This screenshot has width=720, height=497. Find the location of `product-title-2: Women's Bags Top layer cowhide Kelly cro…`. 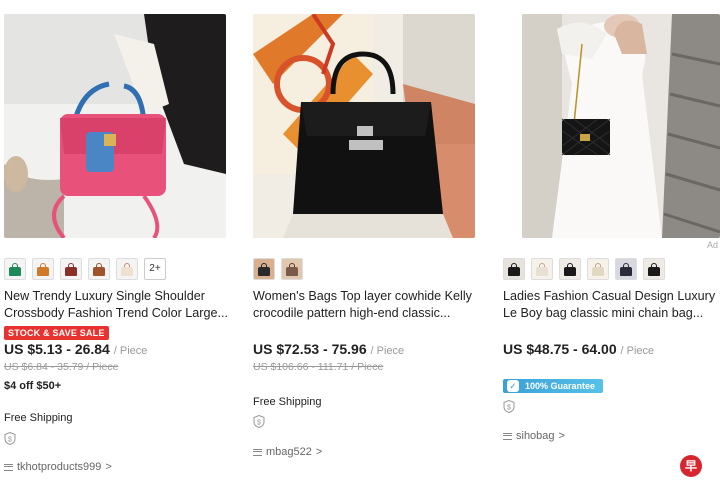

product-title-2: Women's Bags Top layer cowhide Kelly cro… is located at coordinates (366, 305).